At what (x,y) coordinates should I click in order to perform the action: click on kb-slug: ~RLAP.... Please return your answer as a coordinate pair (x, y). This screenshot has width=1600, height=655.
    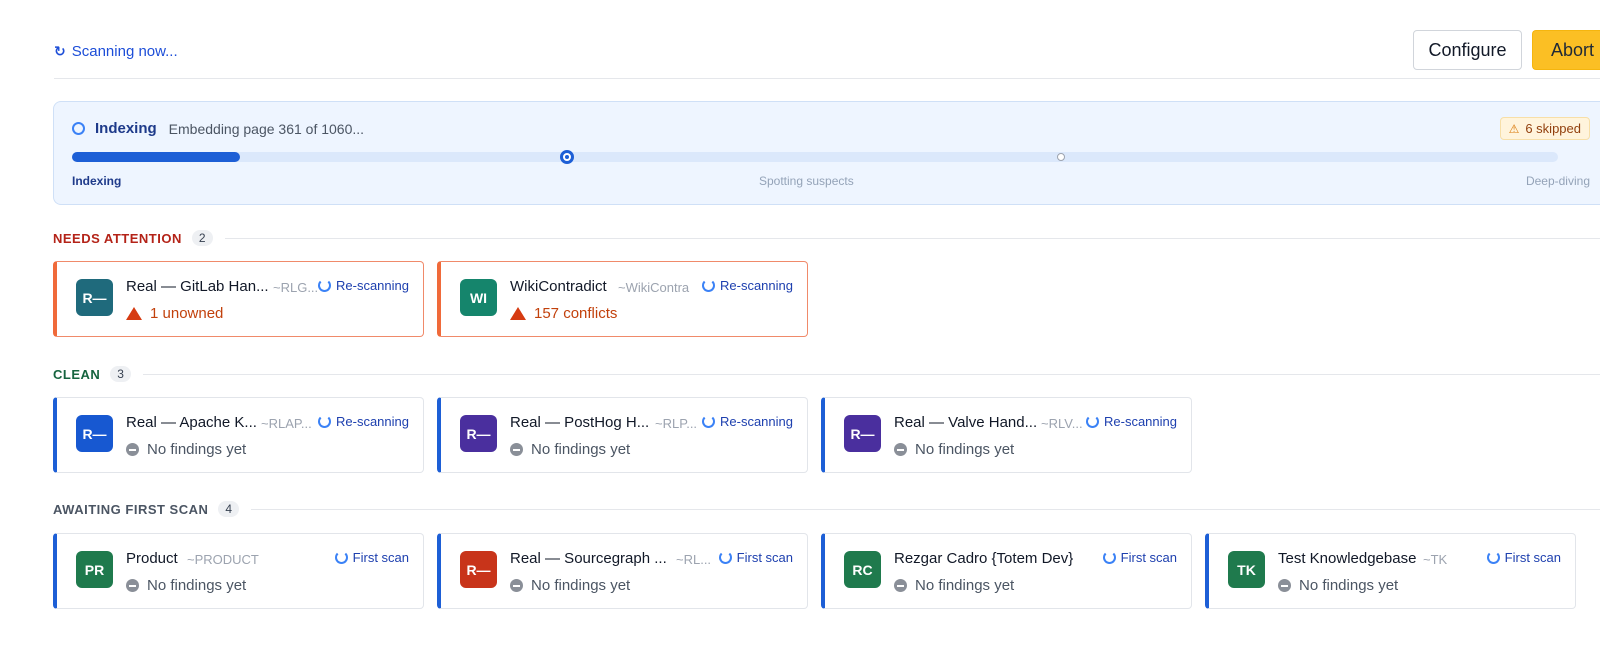
    Looking at the image, I should click on (286, 423).